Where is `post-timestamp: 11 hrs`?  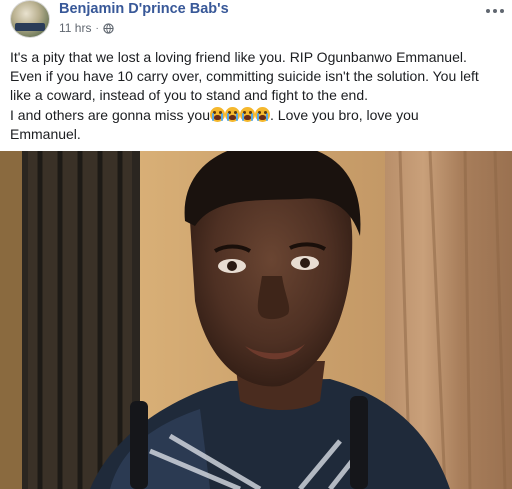 post-timestamp: 11 hrs is located at coordinates (75, 28).